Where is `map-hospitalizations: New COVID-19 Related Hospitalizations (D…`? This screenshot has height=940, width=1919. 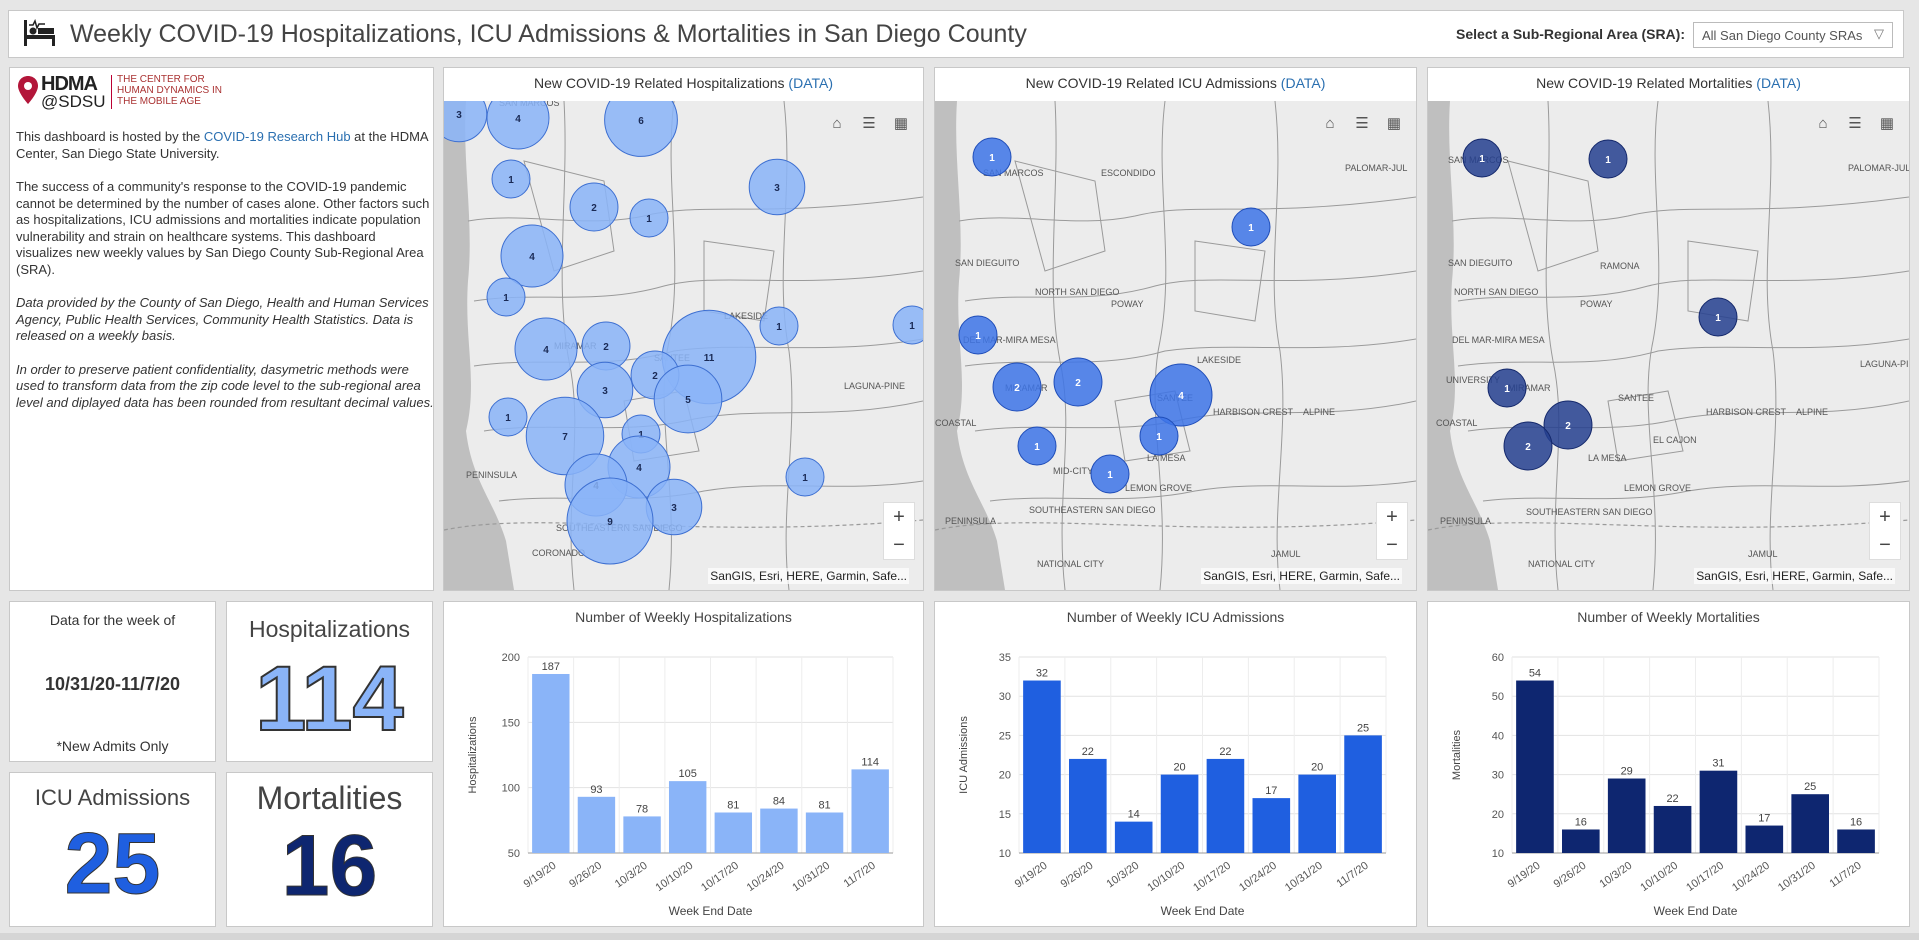 map-hospitalizations: New COVID-19 Related Hospitalizations (D… is located at coordinates (683, 329).